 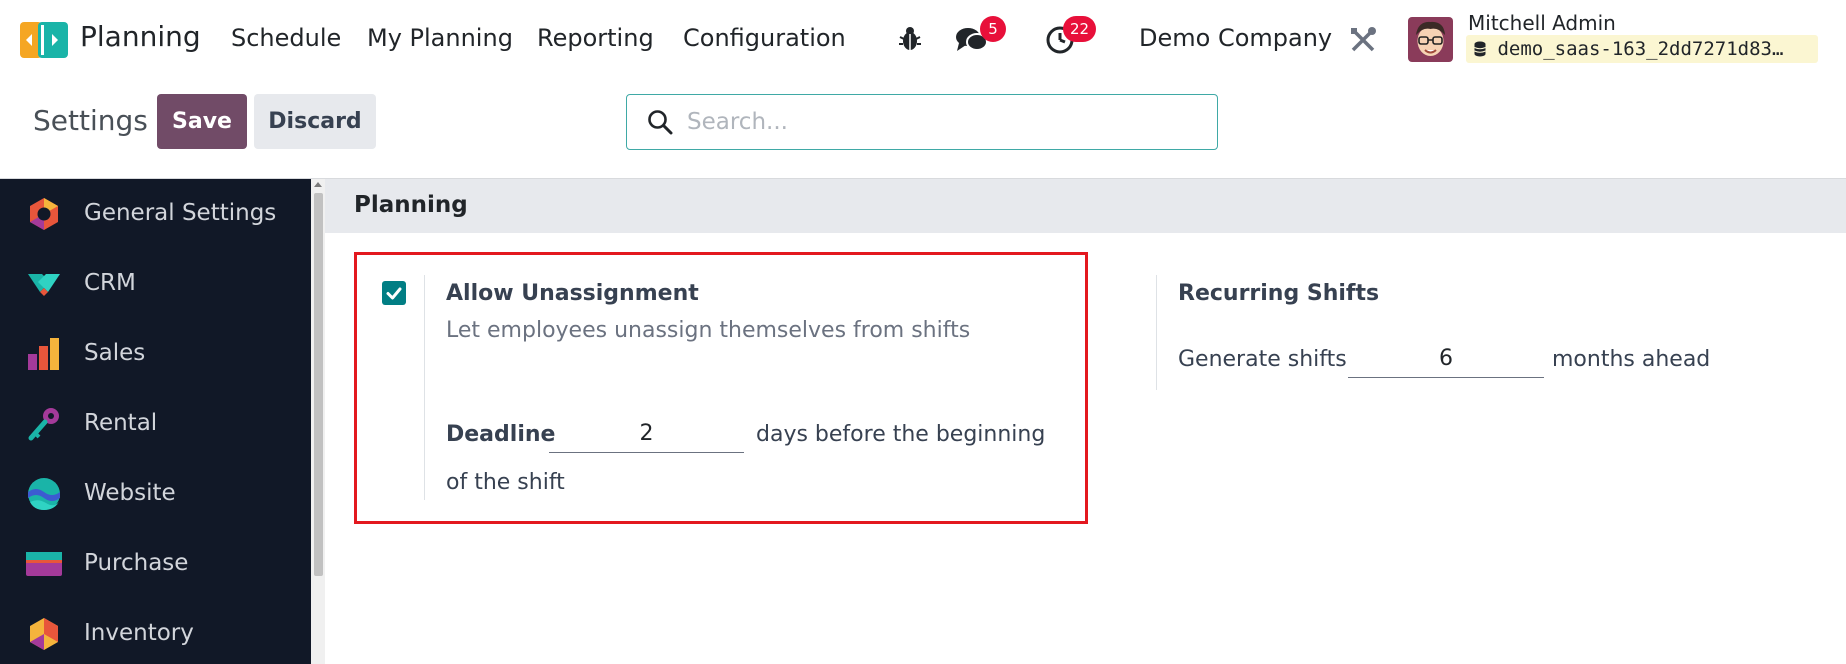 What do you see at coordinates (440, 38) in the screenshot?
I see `menu-my-planning: My Planning` at bounding box center [440, 38].